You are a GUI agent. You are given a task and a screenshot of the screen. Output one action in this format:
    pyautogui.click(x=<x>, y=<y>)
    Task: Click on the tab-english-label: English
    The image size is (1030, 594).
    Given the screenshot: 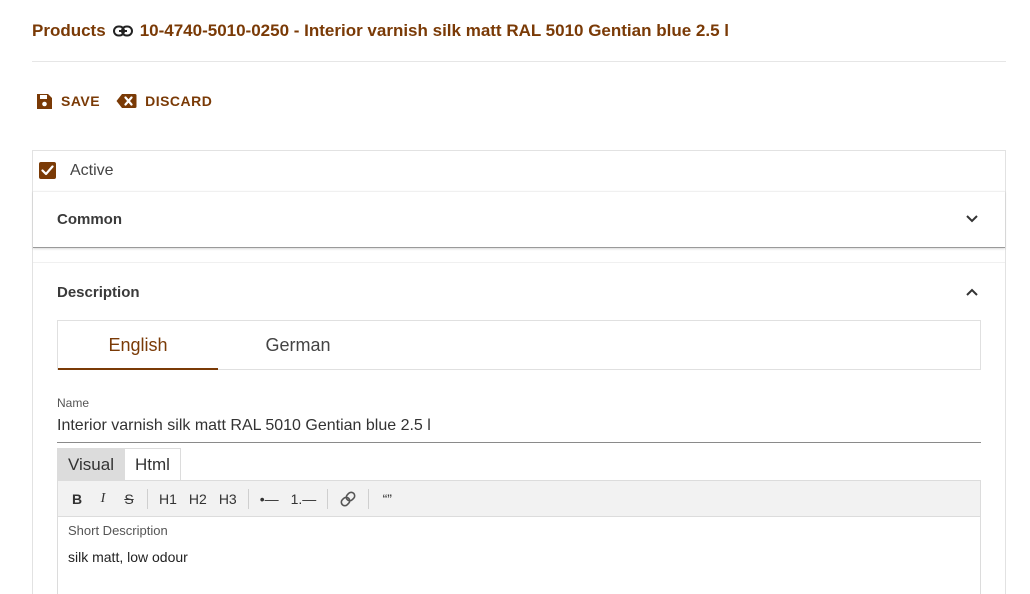 What is the action you would take?
    pyautogui.click(x=138, y=344)
    